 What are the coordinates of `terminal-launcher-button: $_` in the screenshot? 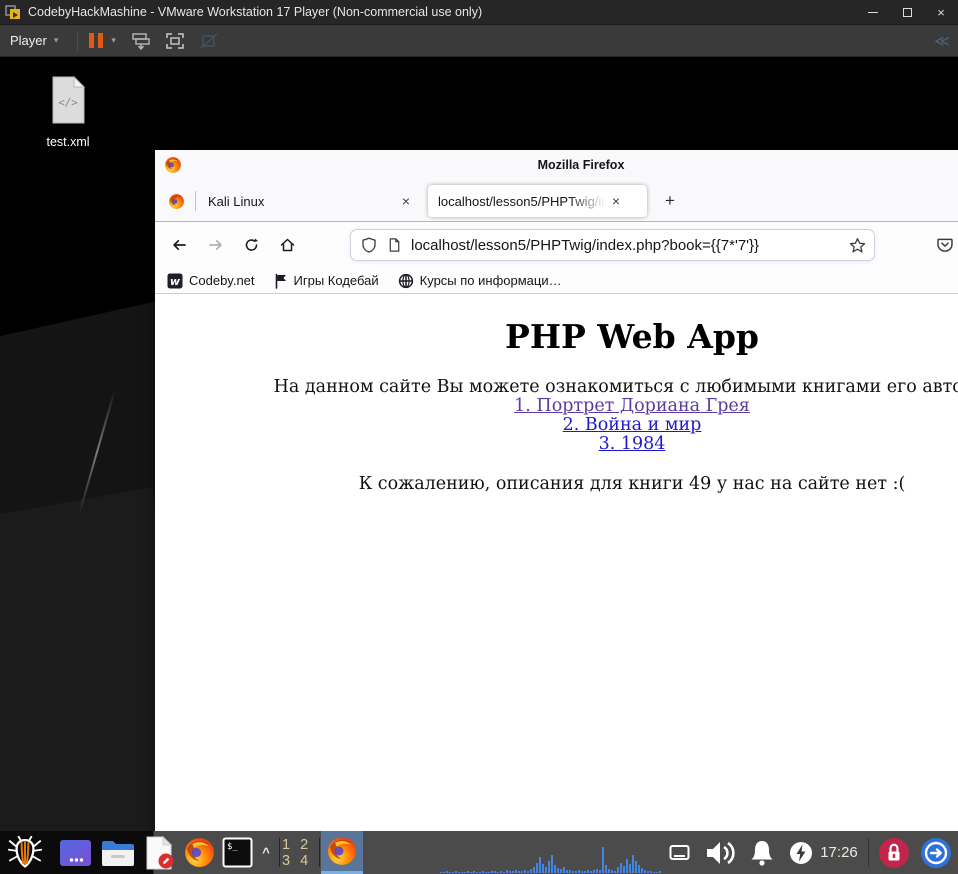 It's located at (237, 852).